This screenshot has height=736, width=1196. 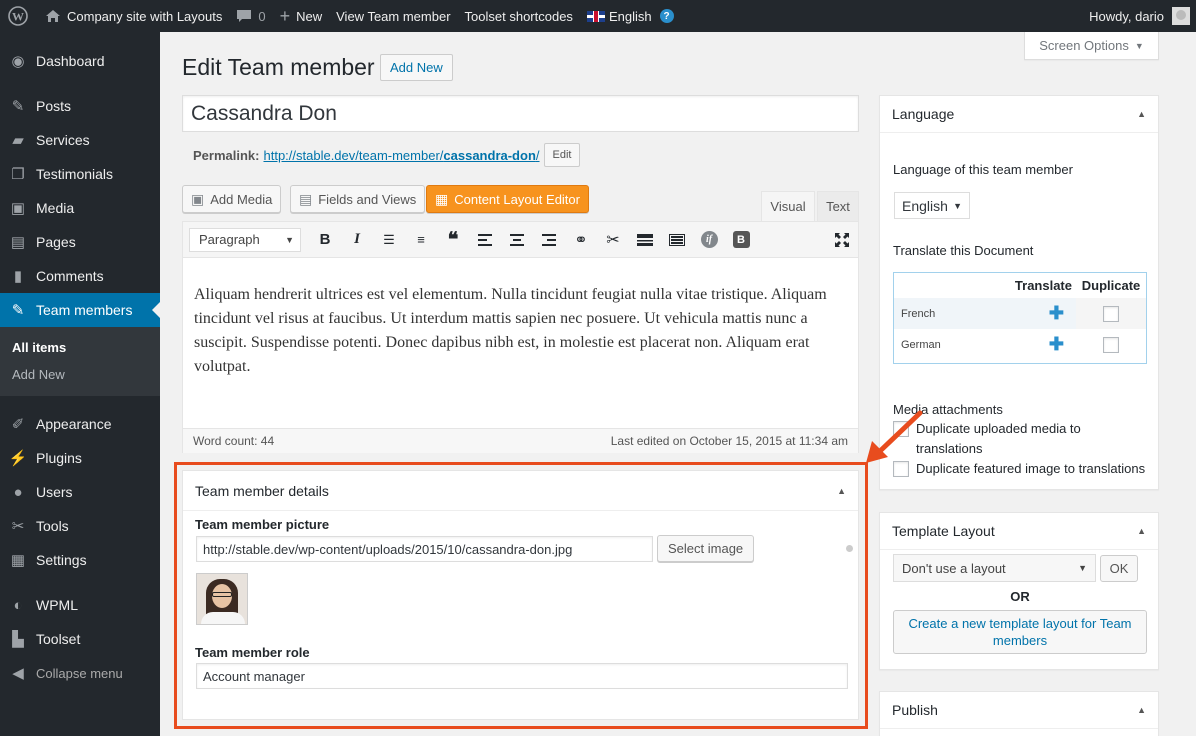 I want to click on italic-icon: I, so click(x=357, y=240).